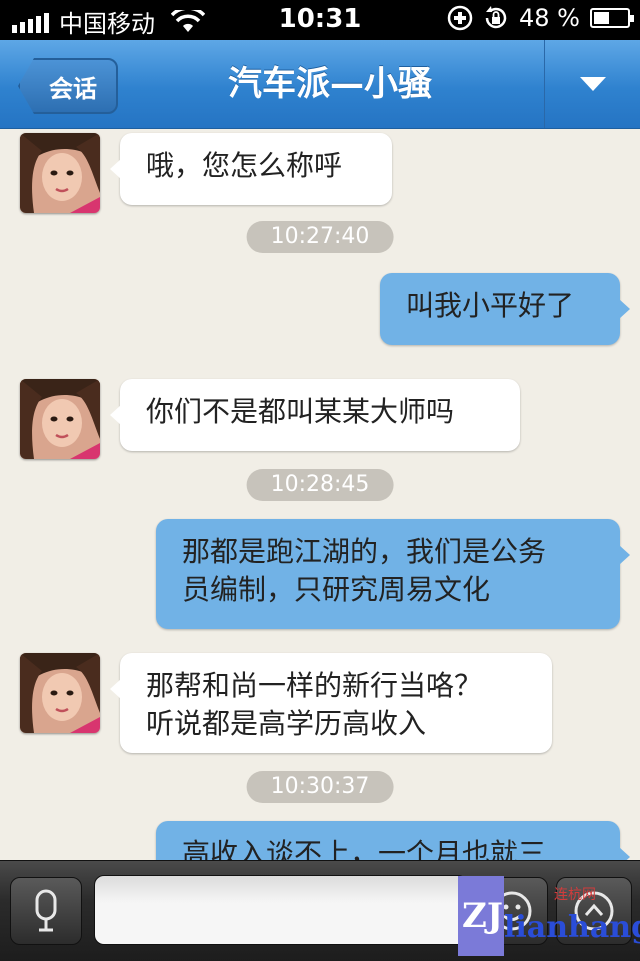 This screenshot has width=640, height=961. I want to click on battery-percent: 48 %, so click(549, 18).